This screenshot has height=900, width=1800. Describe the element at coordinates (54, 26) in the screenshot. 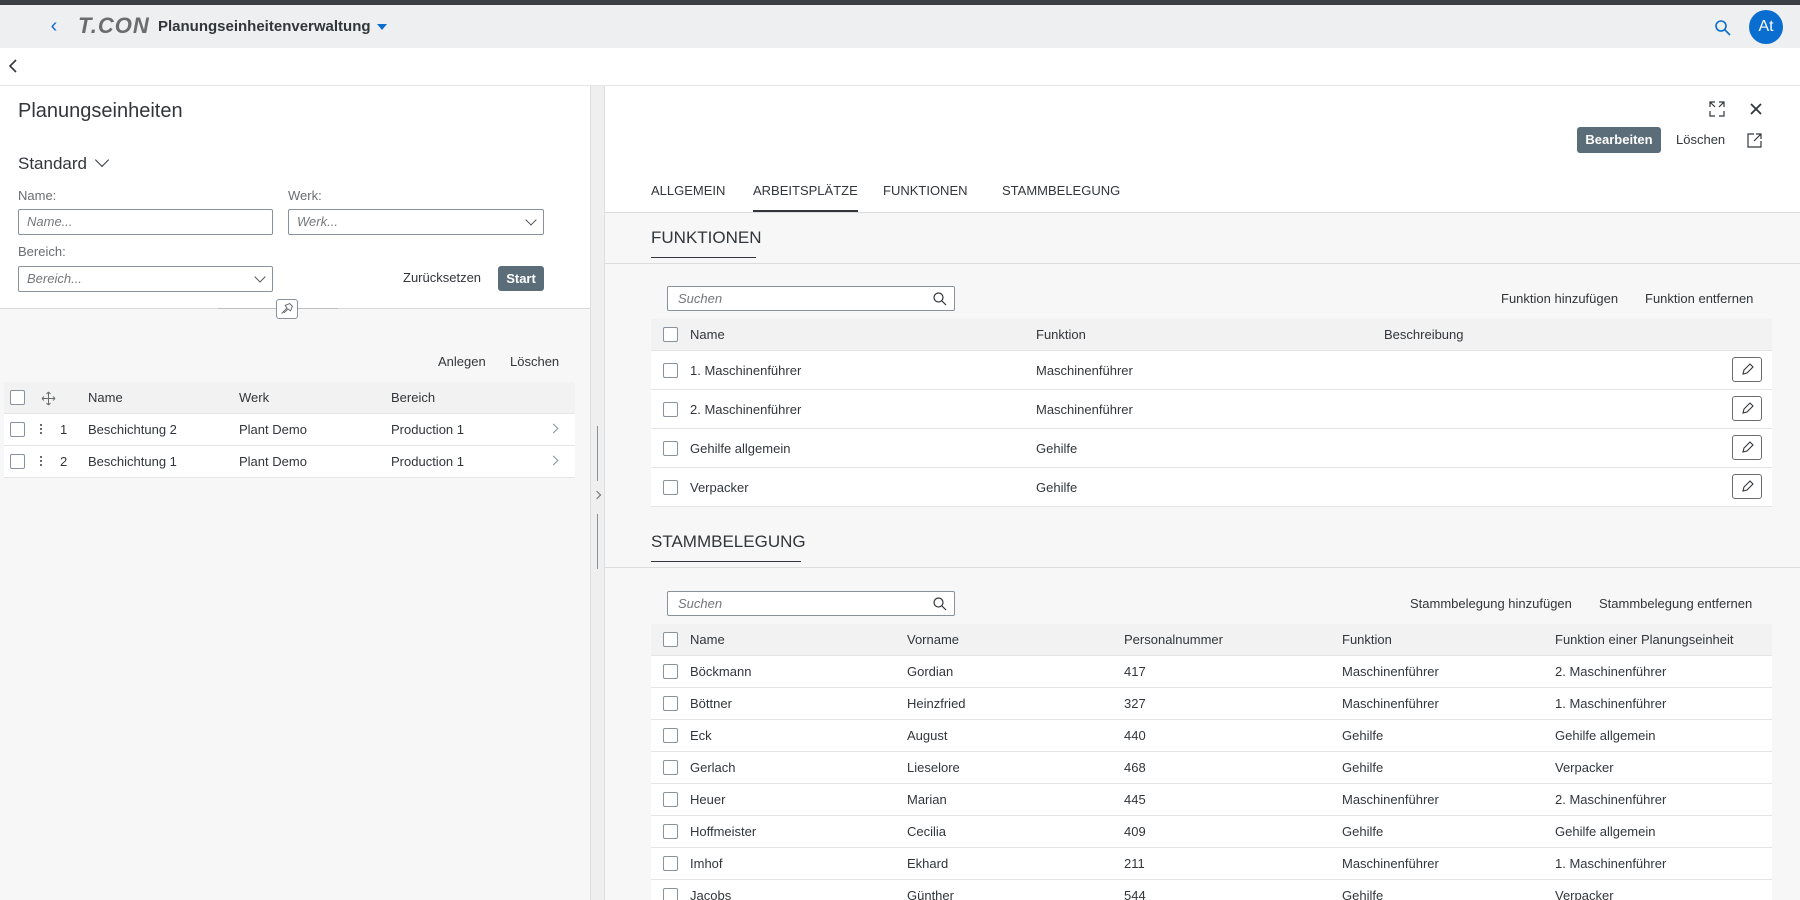

I see `back-icon: ‹` at that location.